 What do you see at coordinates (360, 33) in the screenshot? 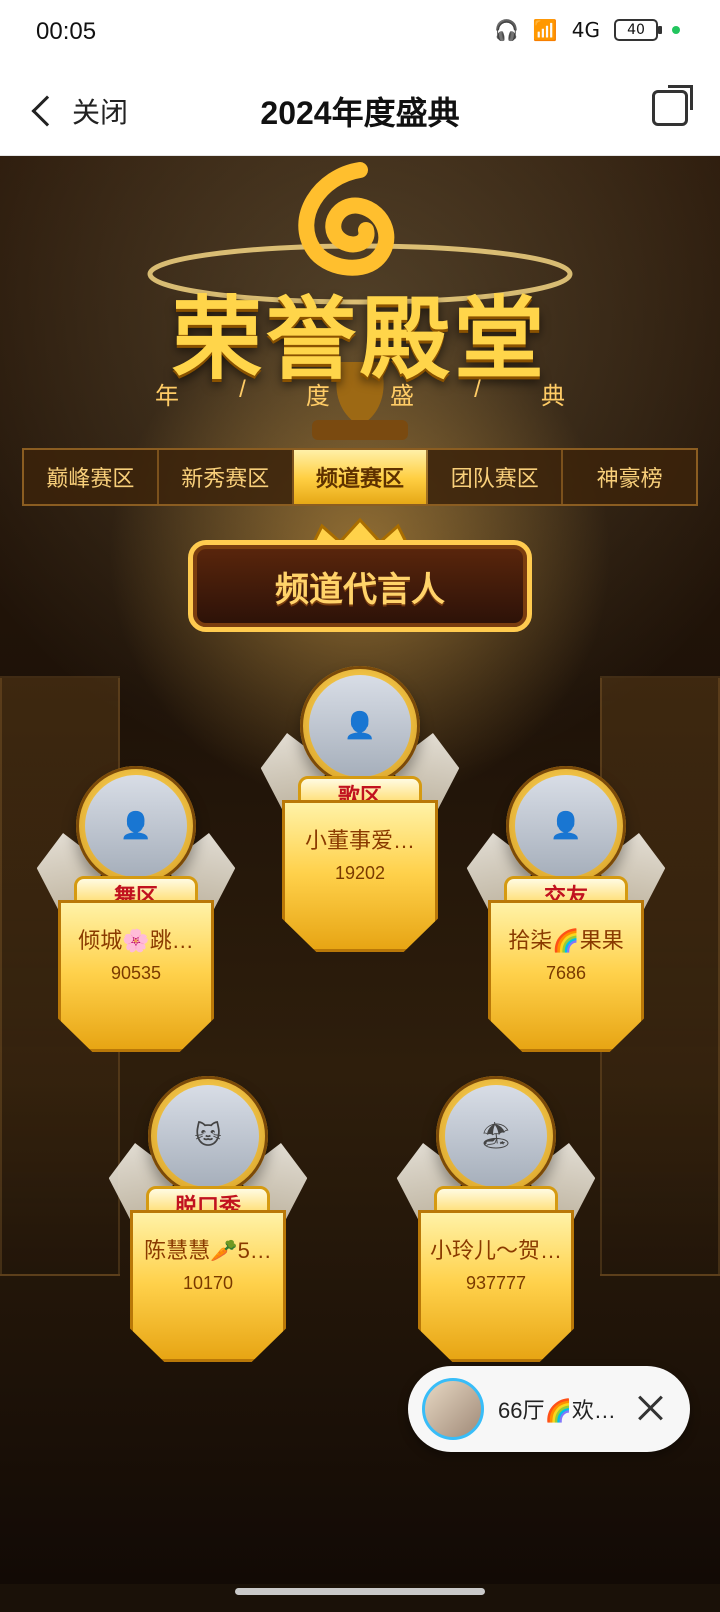
I see `status-bar: 00:05 🎧 📶 4G 40` at bounding box center [360, 33].